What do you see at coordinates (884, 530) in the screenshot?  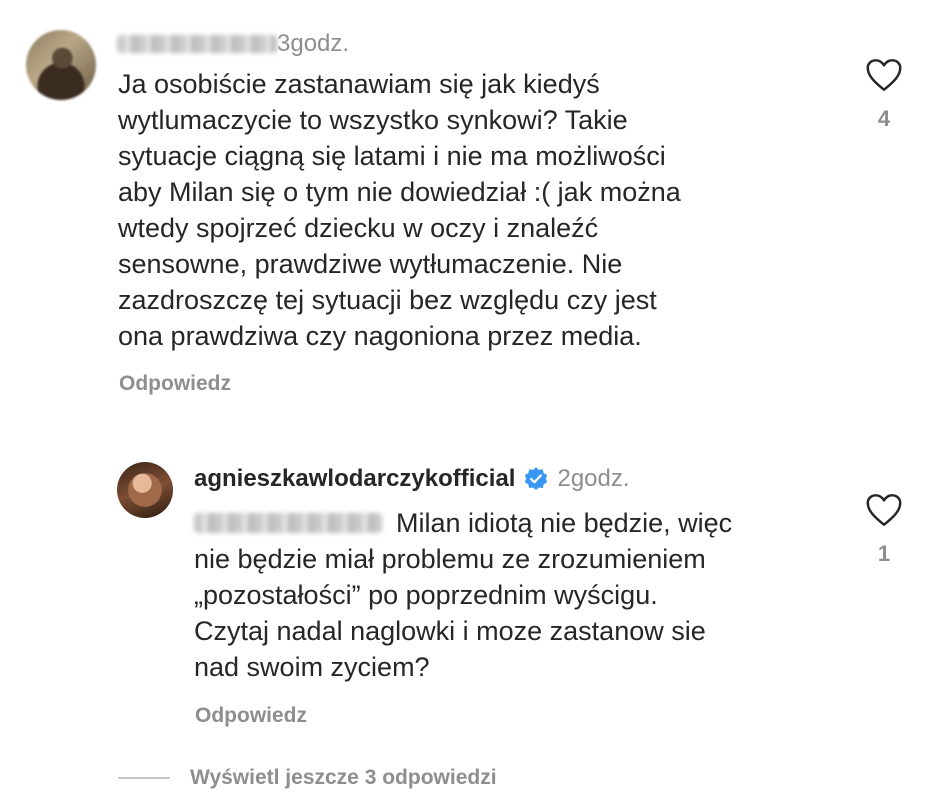 I see `like-block: 1` at bounding box center [884, 530].